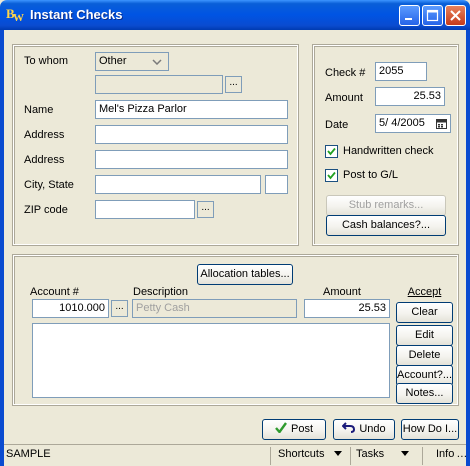 This screenshot has height=466, width=470. I want to click on address2-field, so click(191, 159).